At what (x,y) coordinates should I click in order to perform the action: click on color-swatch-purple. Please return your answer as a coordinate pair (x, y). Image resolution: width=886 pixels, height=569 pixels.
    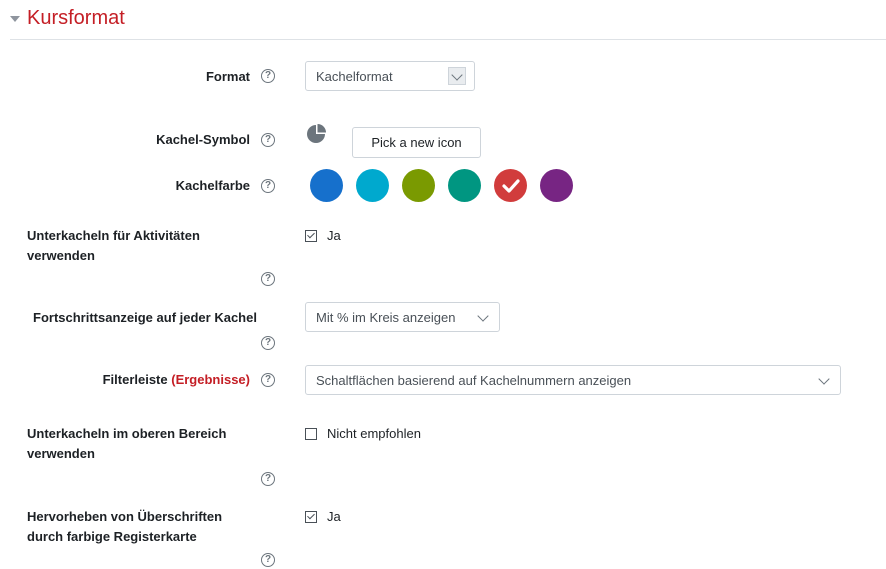
    Looking at the image, I should click on (556, 185).